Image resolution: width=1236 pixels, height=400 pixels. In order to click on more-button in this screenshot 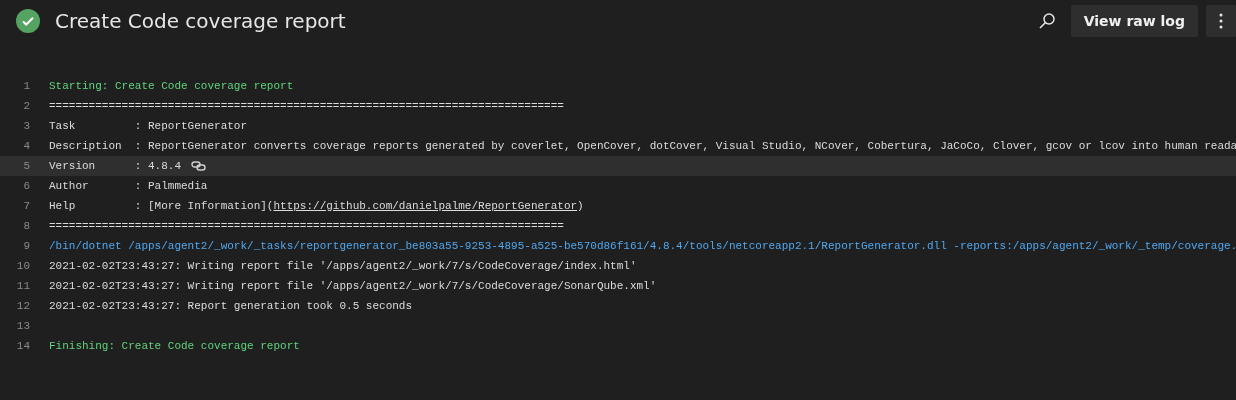, I will do `click(1221, 21)`.